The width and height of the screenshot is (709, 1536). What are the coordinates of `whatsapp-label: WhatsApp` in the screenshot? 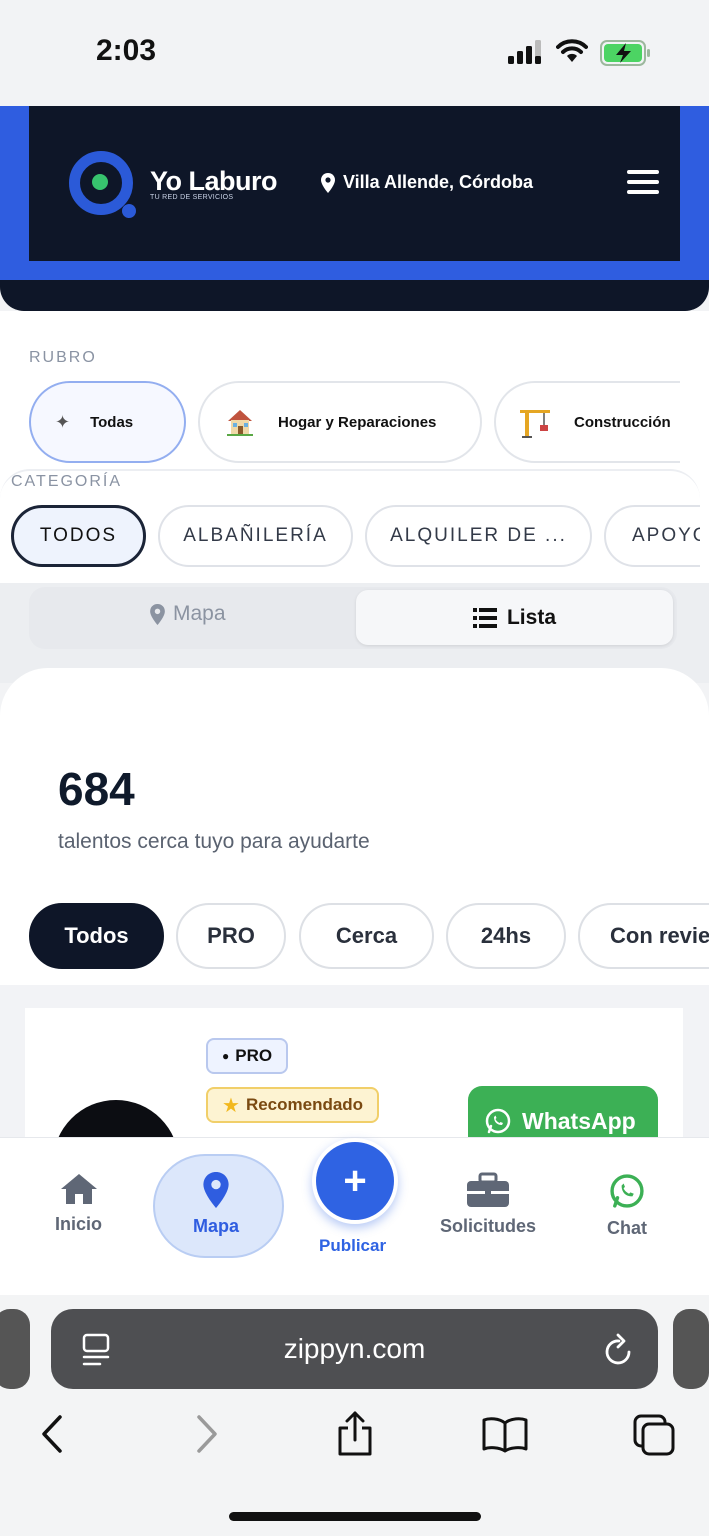 It's located at (579, 1120).